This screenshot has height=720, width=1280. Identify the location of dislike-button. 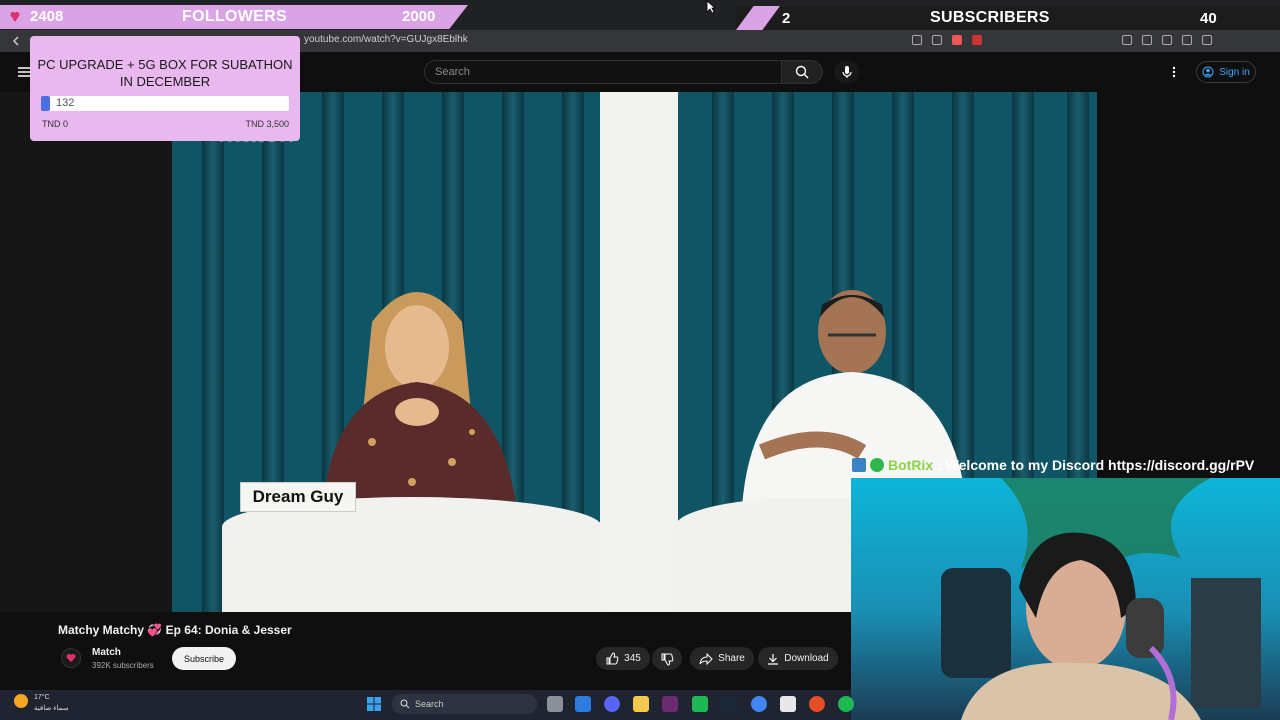
(667, 658).